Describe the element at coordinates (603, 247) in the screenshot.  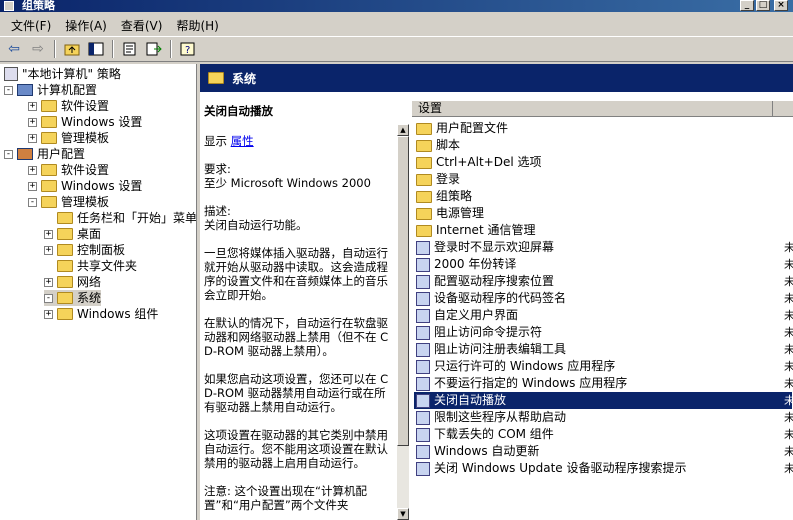
I see `list-setting-item: 登录时不显示欢迎屏幕 未` at that location.